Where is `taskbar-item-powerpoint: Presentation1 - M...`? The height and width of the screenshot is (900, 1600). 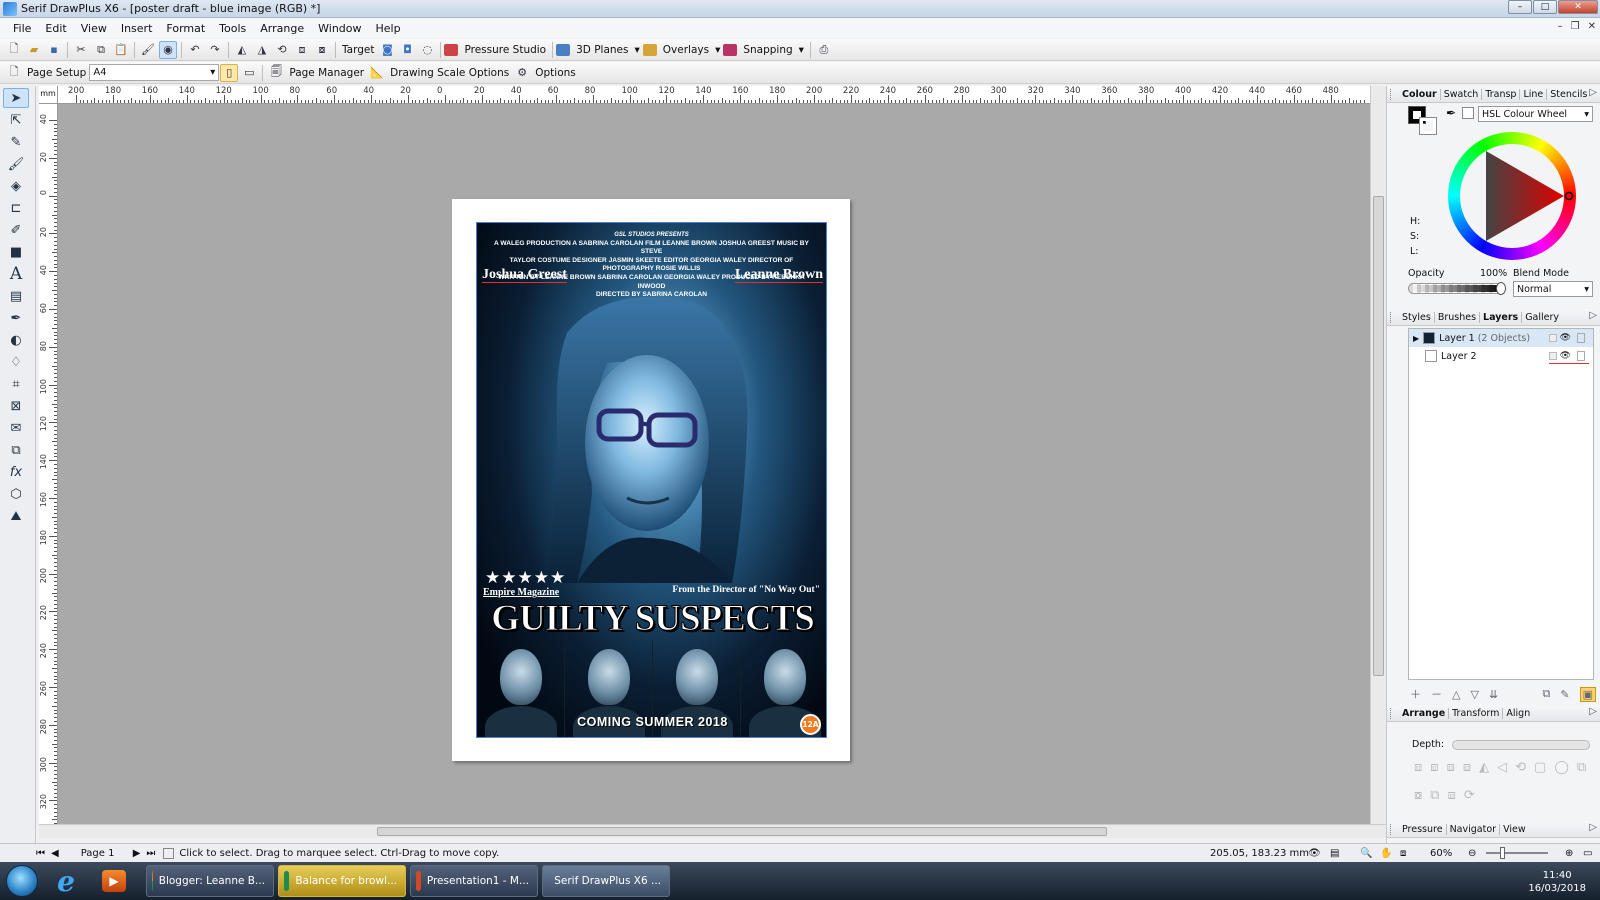 taskbar-item-powerpoint: Presentation1 - M... is located at coordinates (474, 881).